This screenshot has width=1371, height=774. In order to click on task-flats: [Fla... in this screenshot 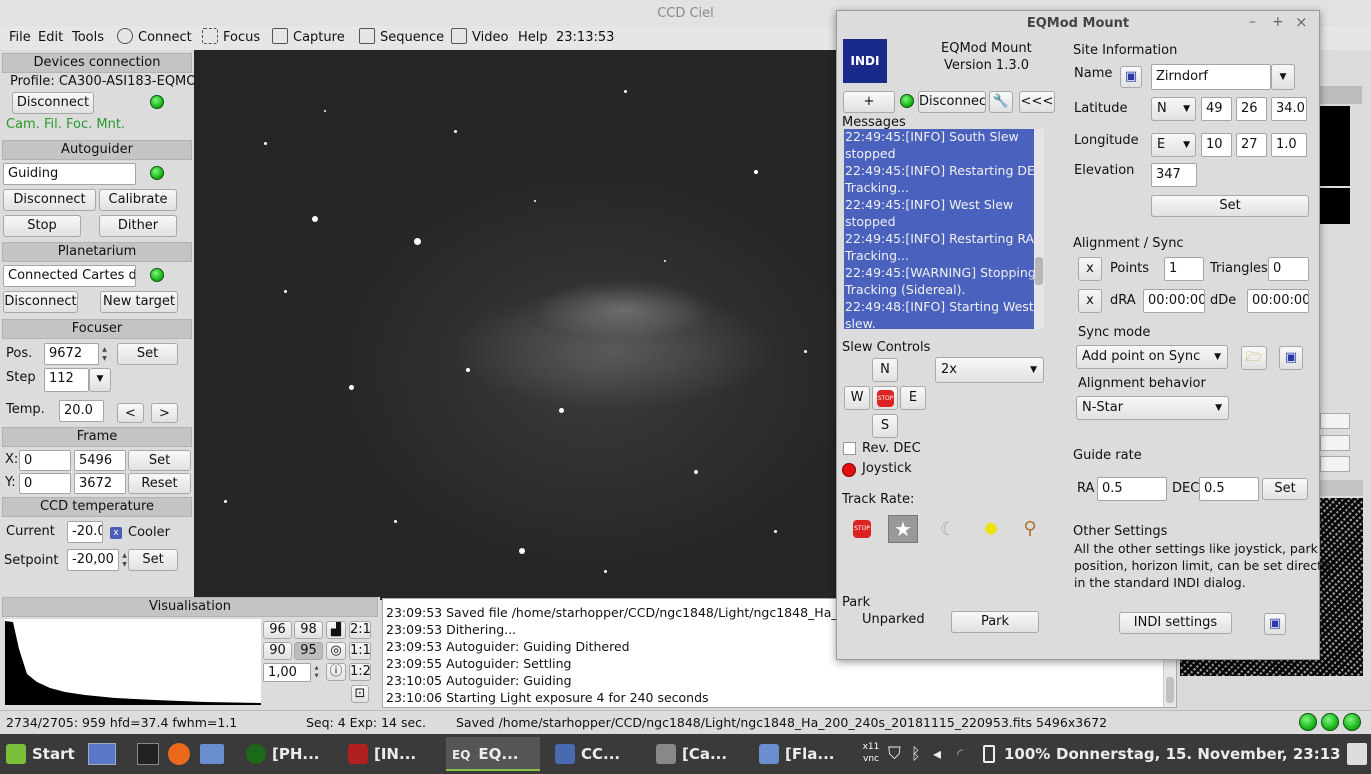, I will do `click(796, 754)`.